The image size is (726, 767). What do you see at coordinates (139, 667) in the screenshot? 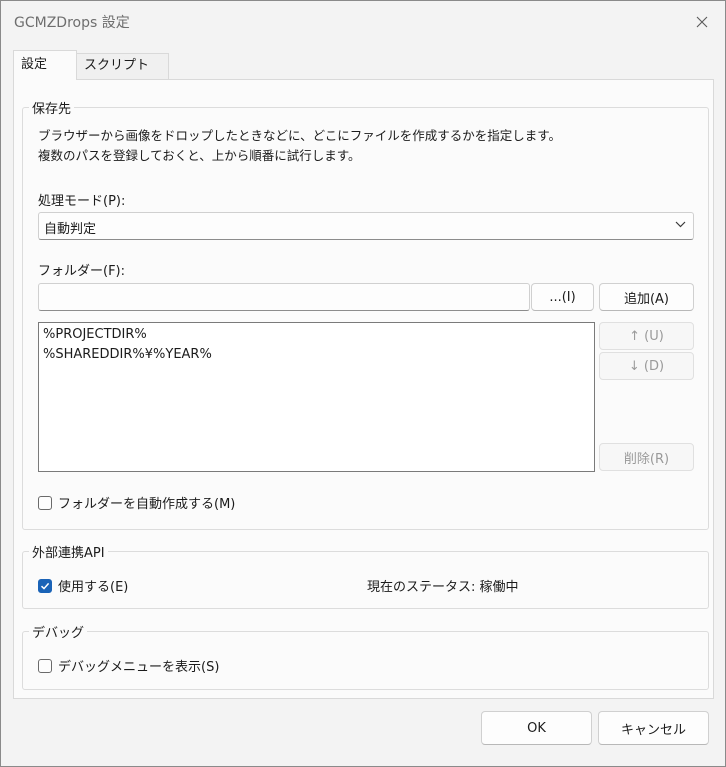
I see `show-debug-menu-label: デバッグメニューを表示(S)` at bounding box center [139, 667].